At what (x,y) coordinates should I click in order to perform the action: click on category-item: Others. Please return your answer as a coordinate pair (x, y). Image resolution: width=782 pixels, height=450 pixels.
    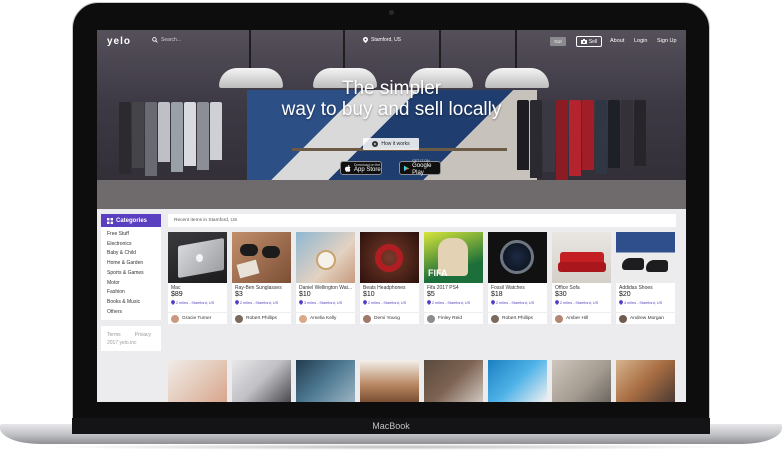
    Looking at the image, I should click on (134, 313).